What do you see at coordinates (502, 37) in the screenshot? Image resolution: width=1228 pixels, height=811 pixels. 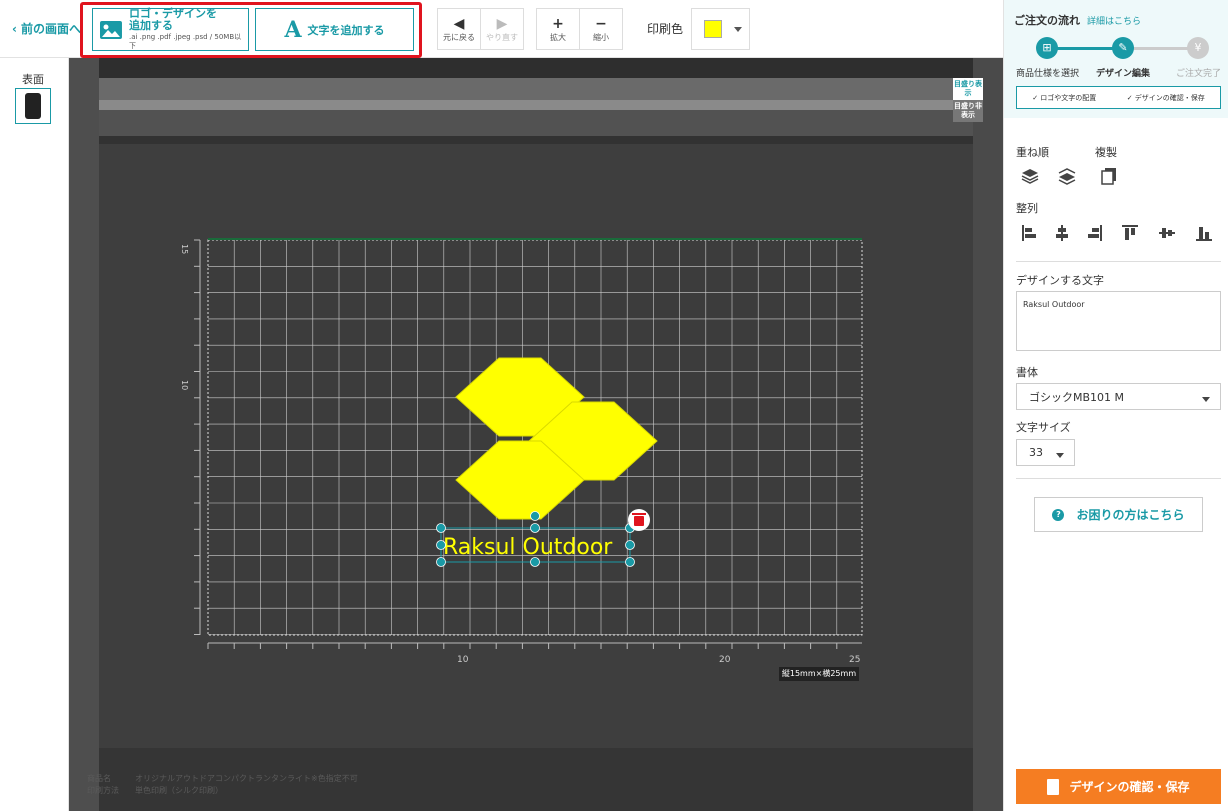 I see `redo-label: やり直す` at bounding box center [502, 37].